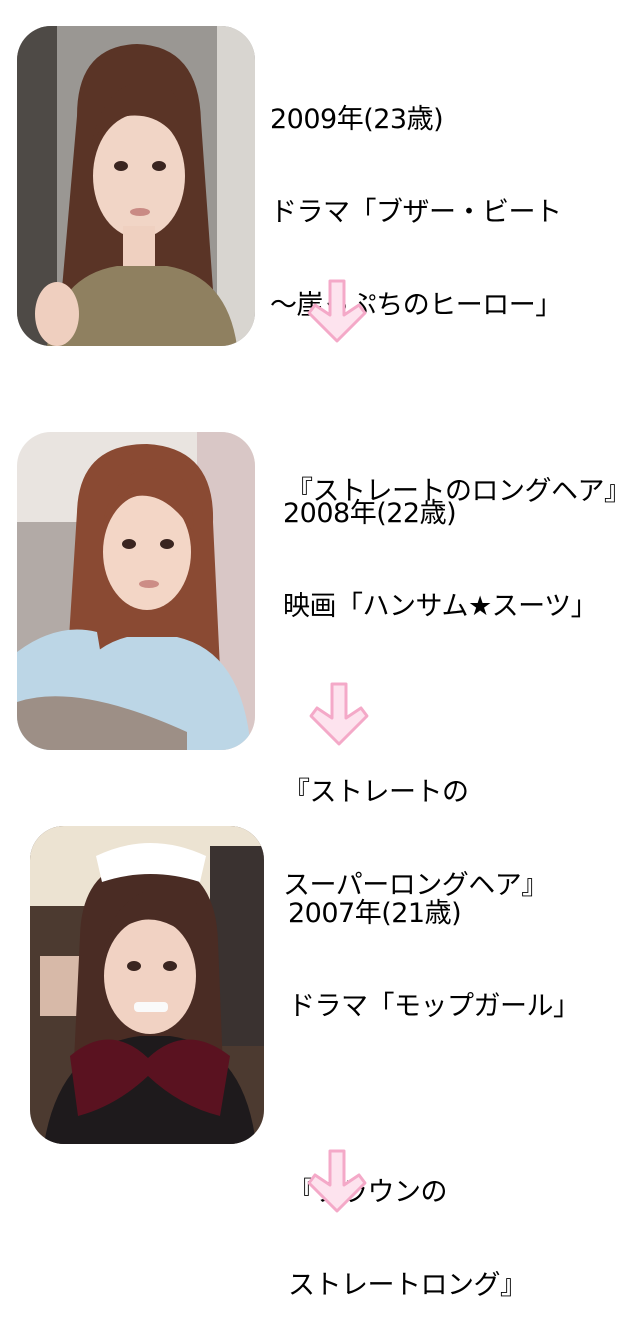 This screenshot has width=640, height=1332. What do you see at coordinates (376, 792) in the screenshot?
I see `entry-hairstyle: 『ストレートの` at bounding box center [376, 792].